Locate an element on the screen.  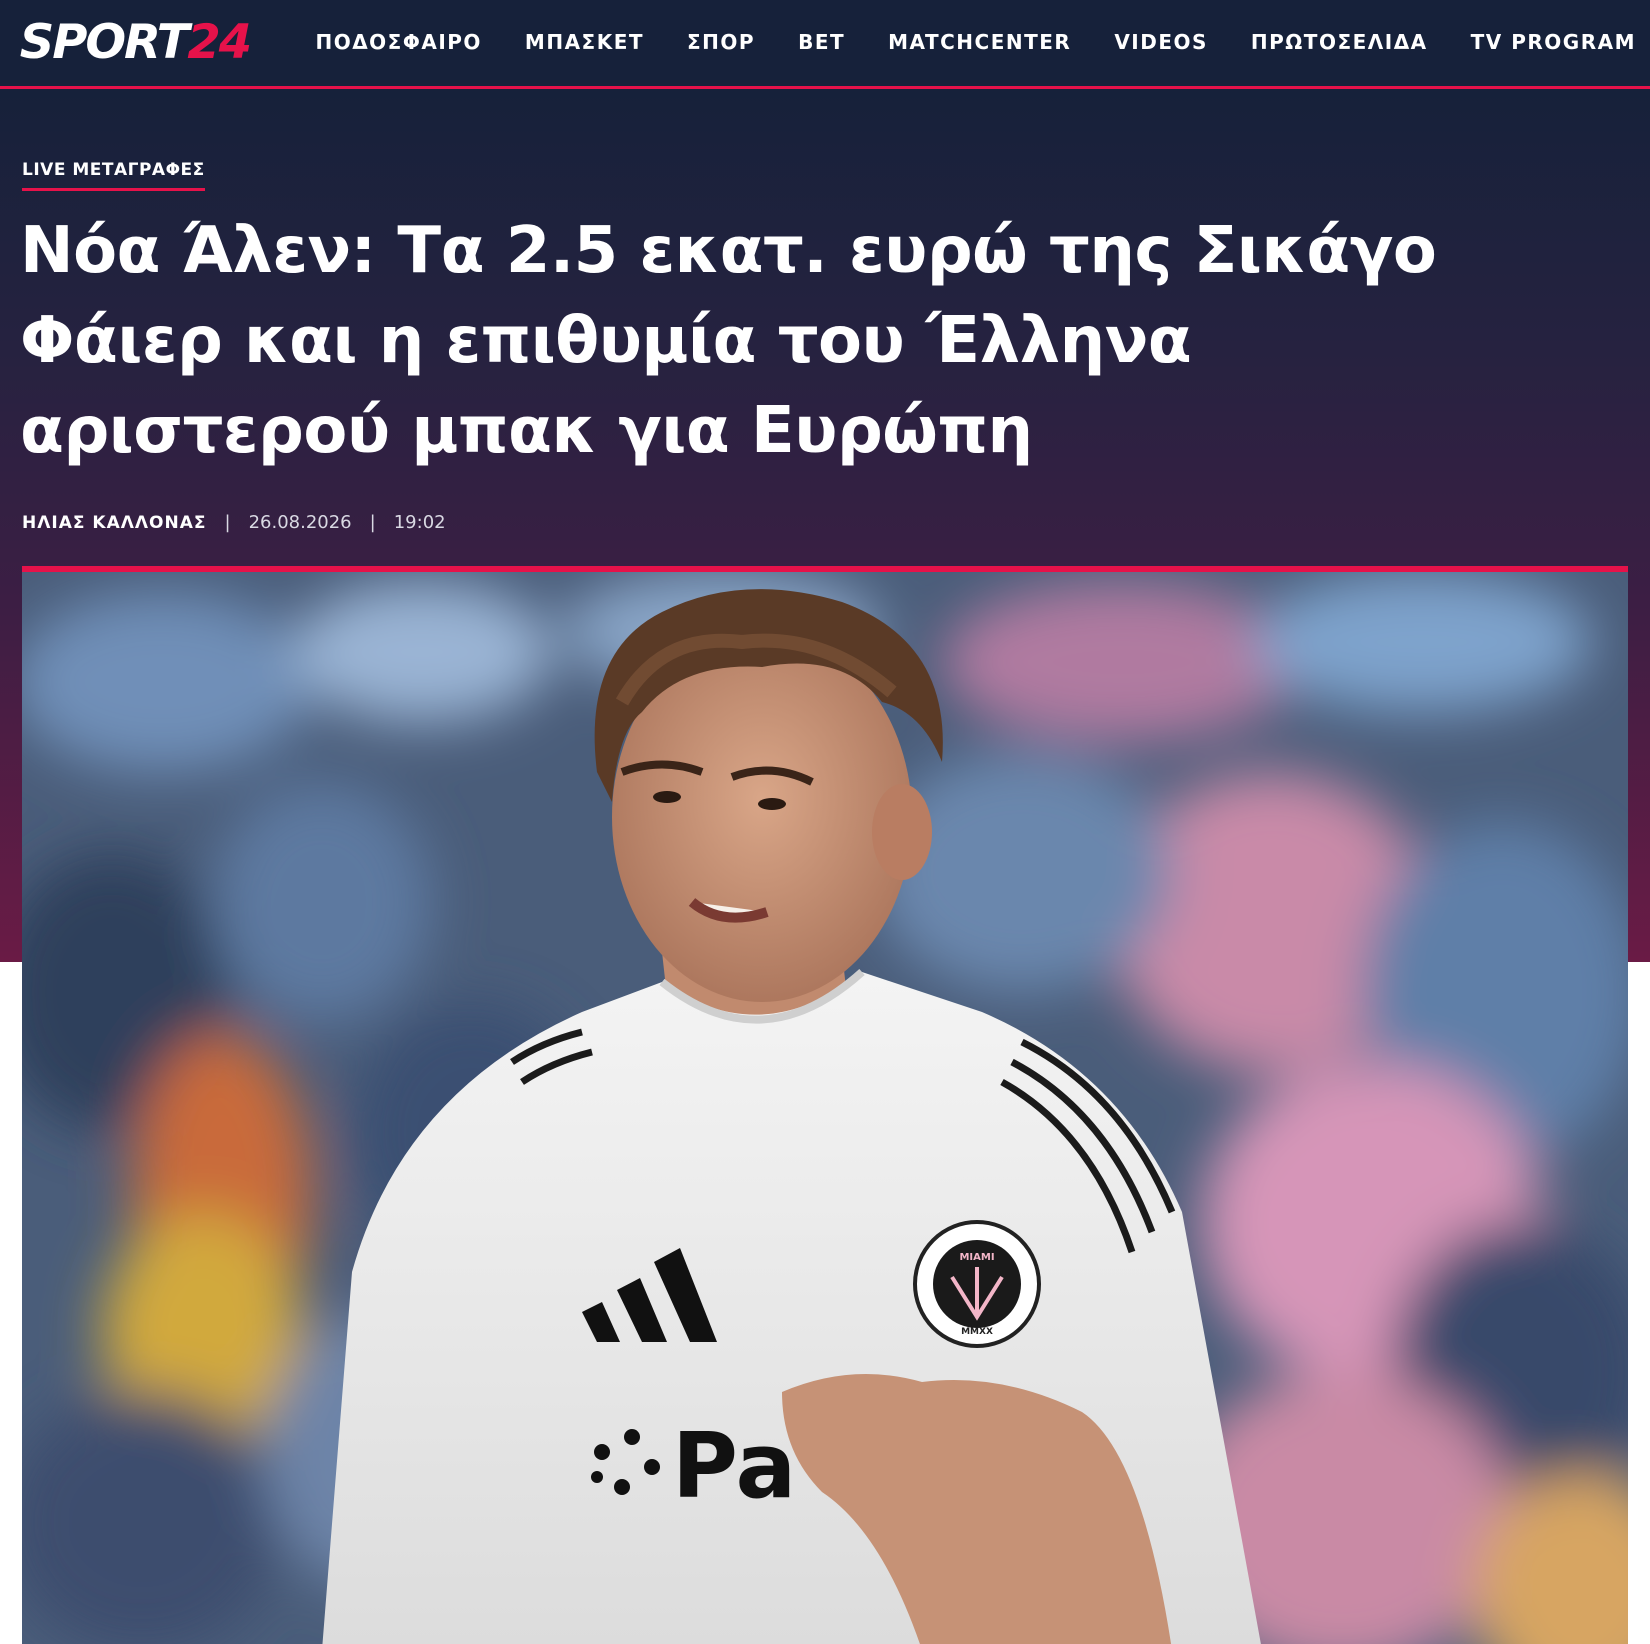
nav-item-videos: VIDEOS is located at coordinates (1161, 42).